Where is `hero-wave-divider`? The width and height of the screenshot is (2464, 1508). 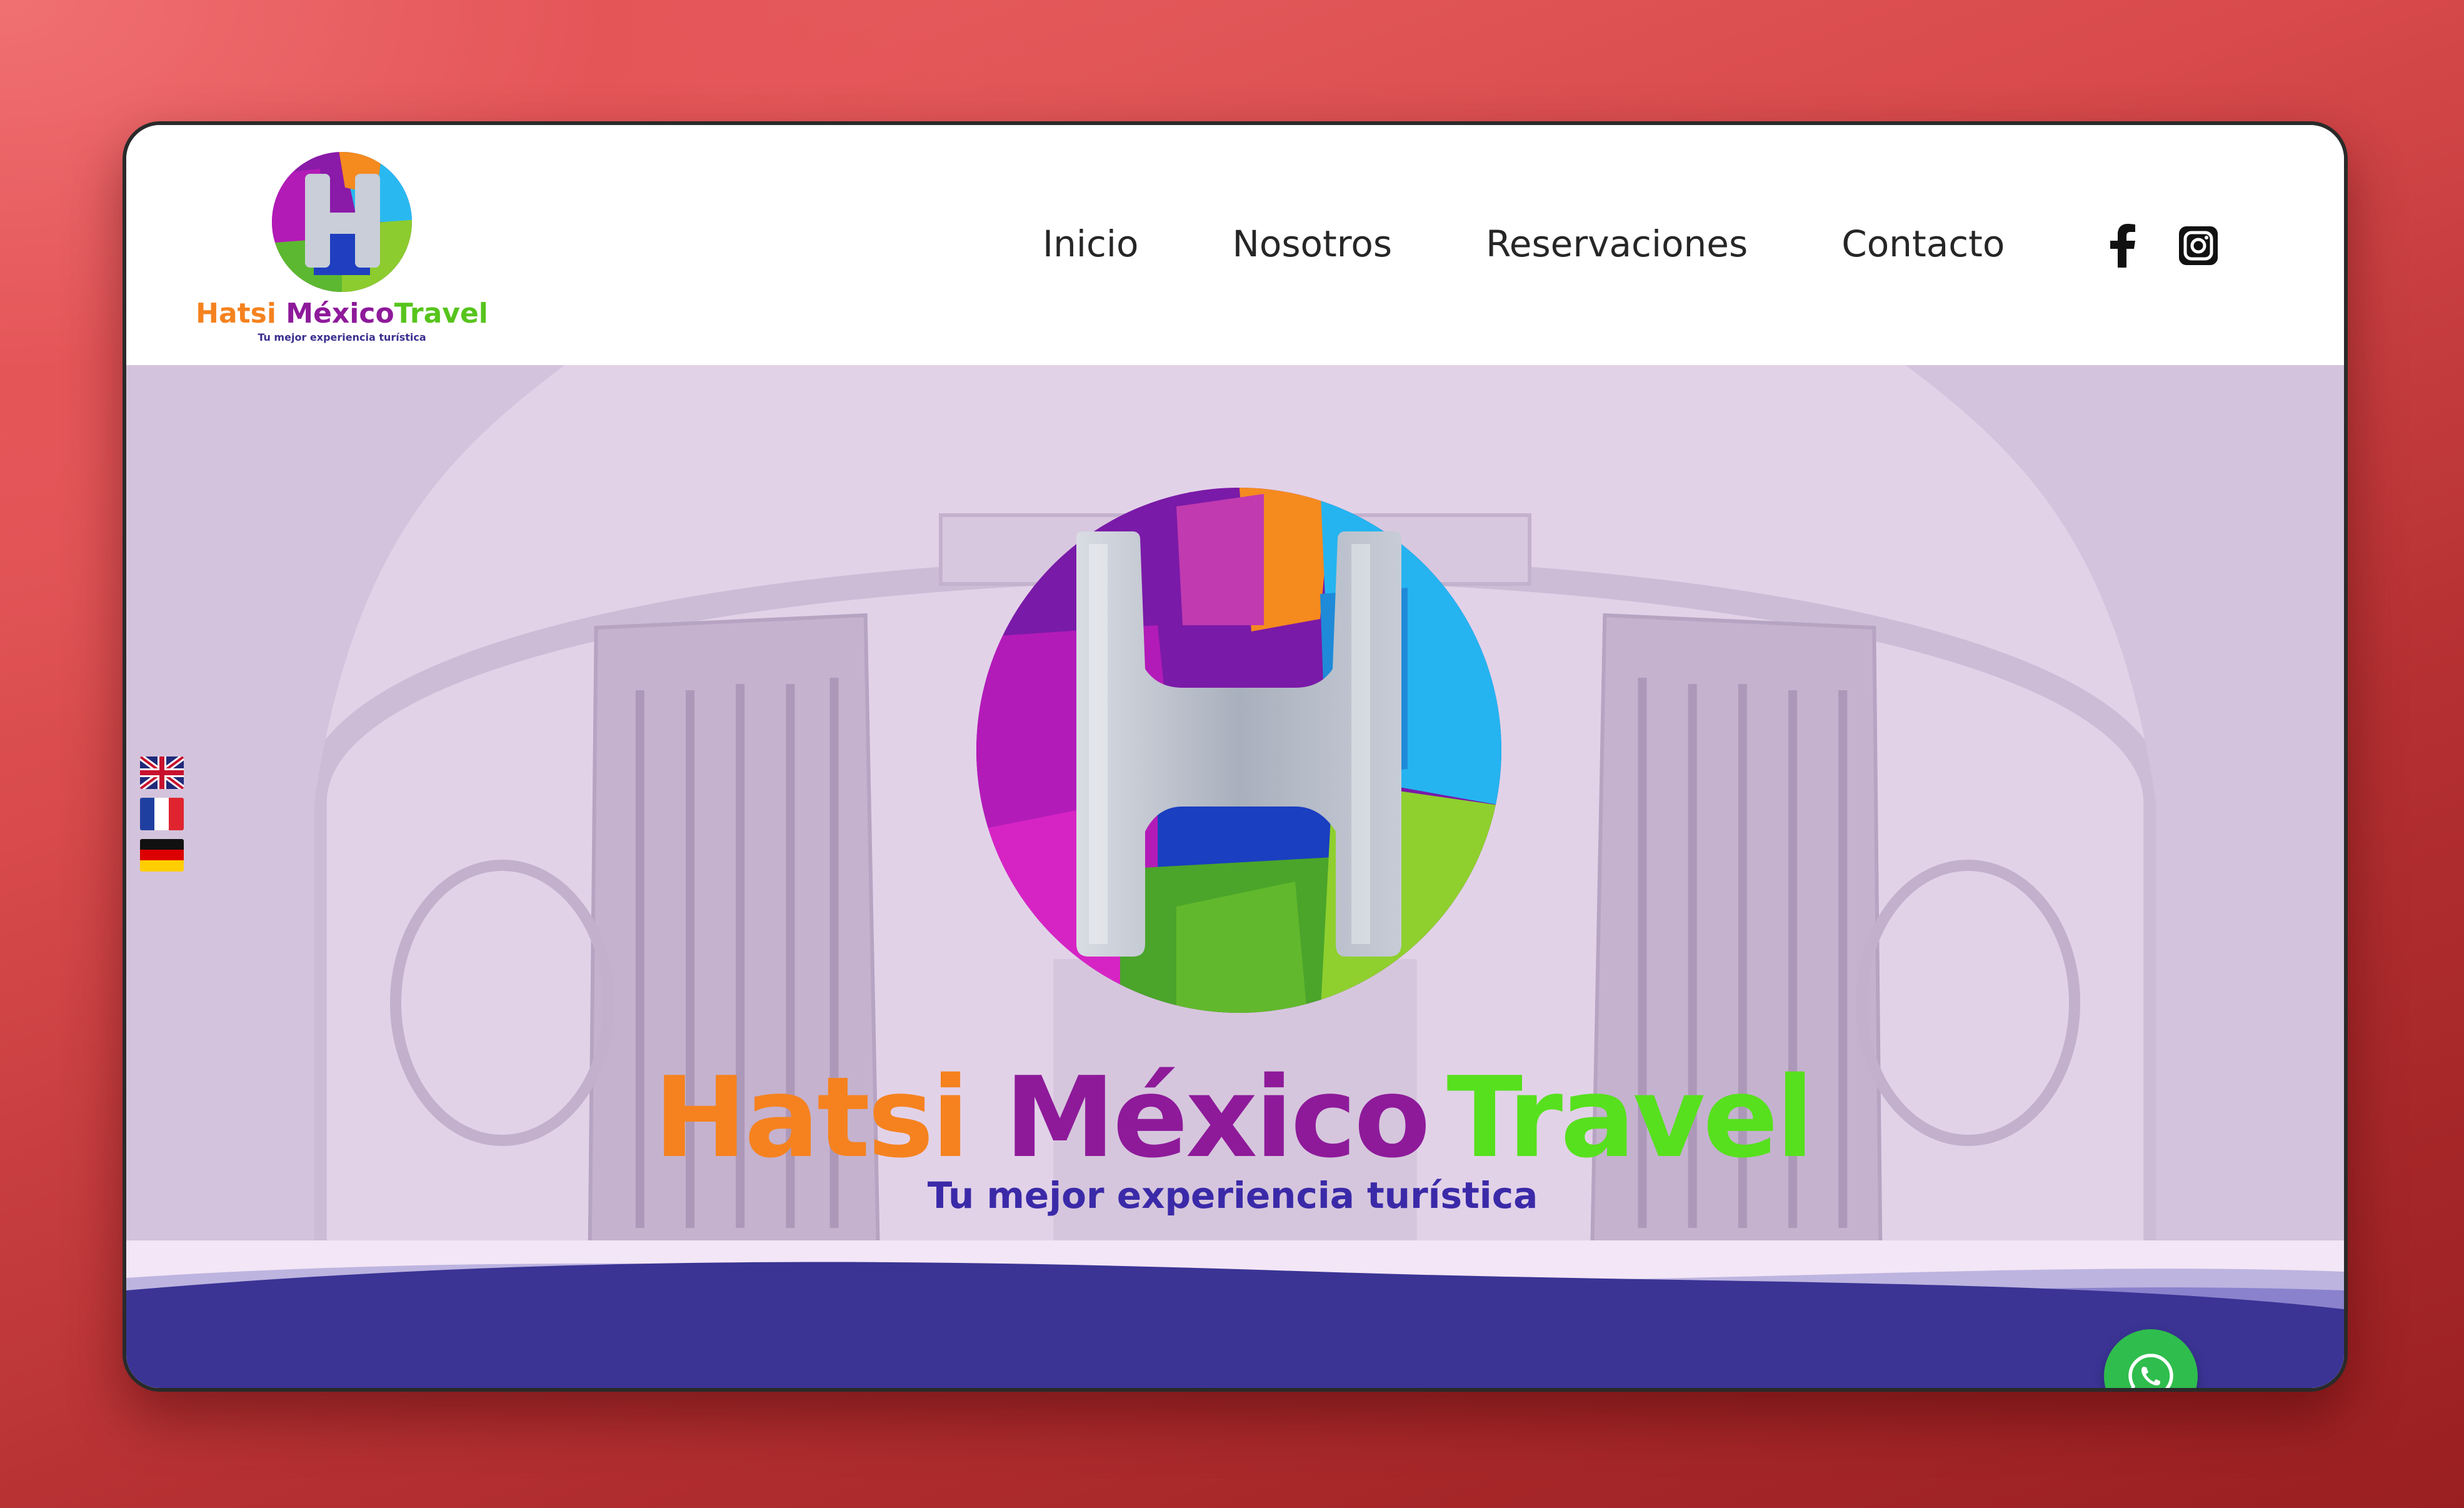
hero-wave-divider is located at coordinates (1235, 1314).